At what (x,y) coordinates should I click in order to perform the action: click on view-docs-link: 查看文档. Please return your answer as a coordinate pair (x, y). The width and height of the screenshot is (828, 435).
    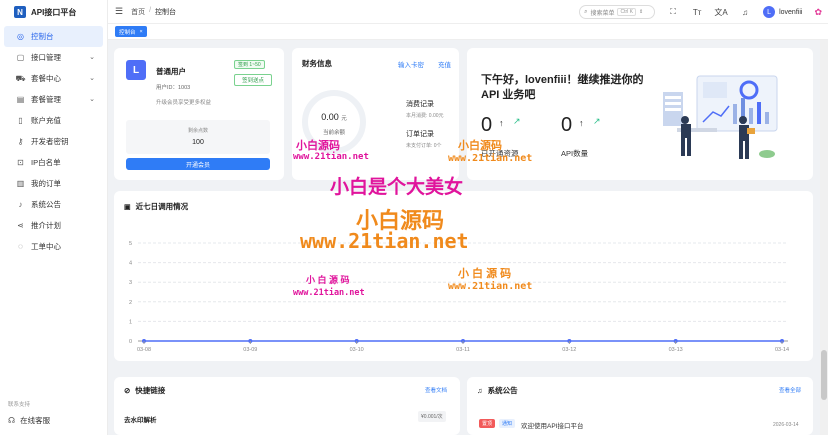
    Looking at the image, I should click on (436, 390).